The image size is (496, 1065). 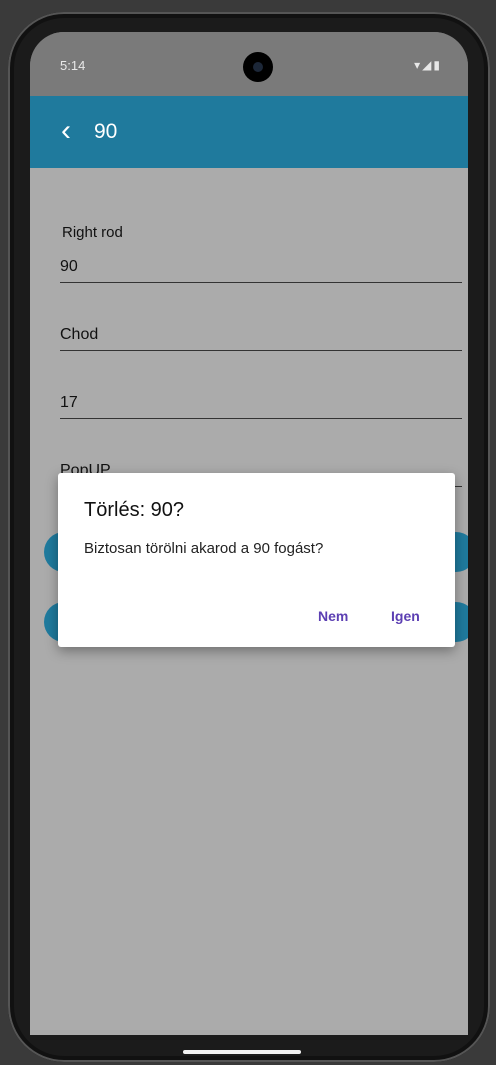 I want to click on back-arrow-icon: ‹, so click(x=66, y=132).